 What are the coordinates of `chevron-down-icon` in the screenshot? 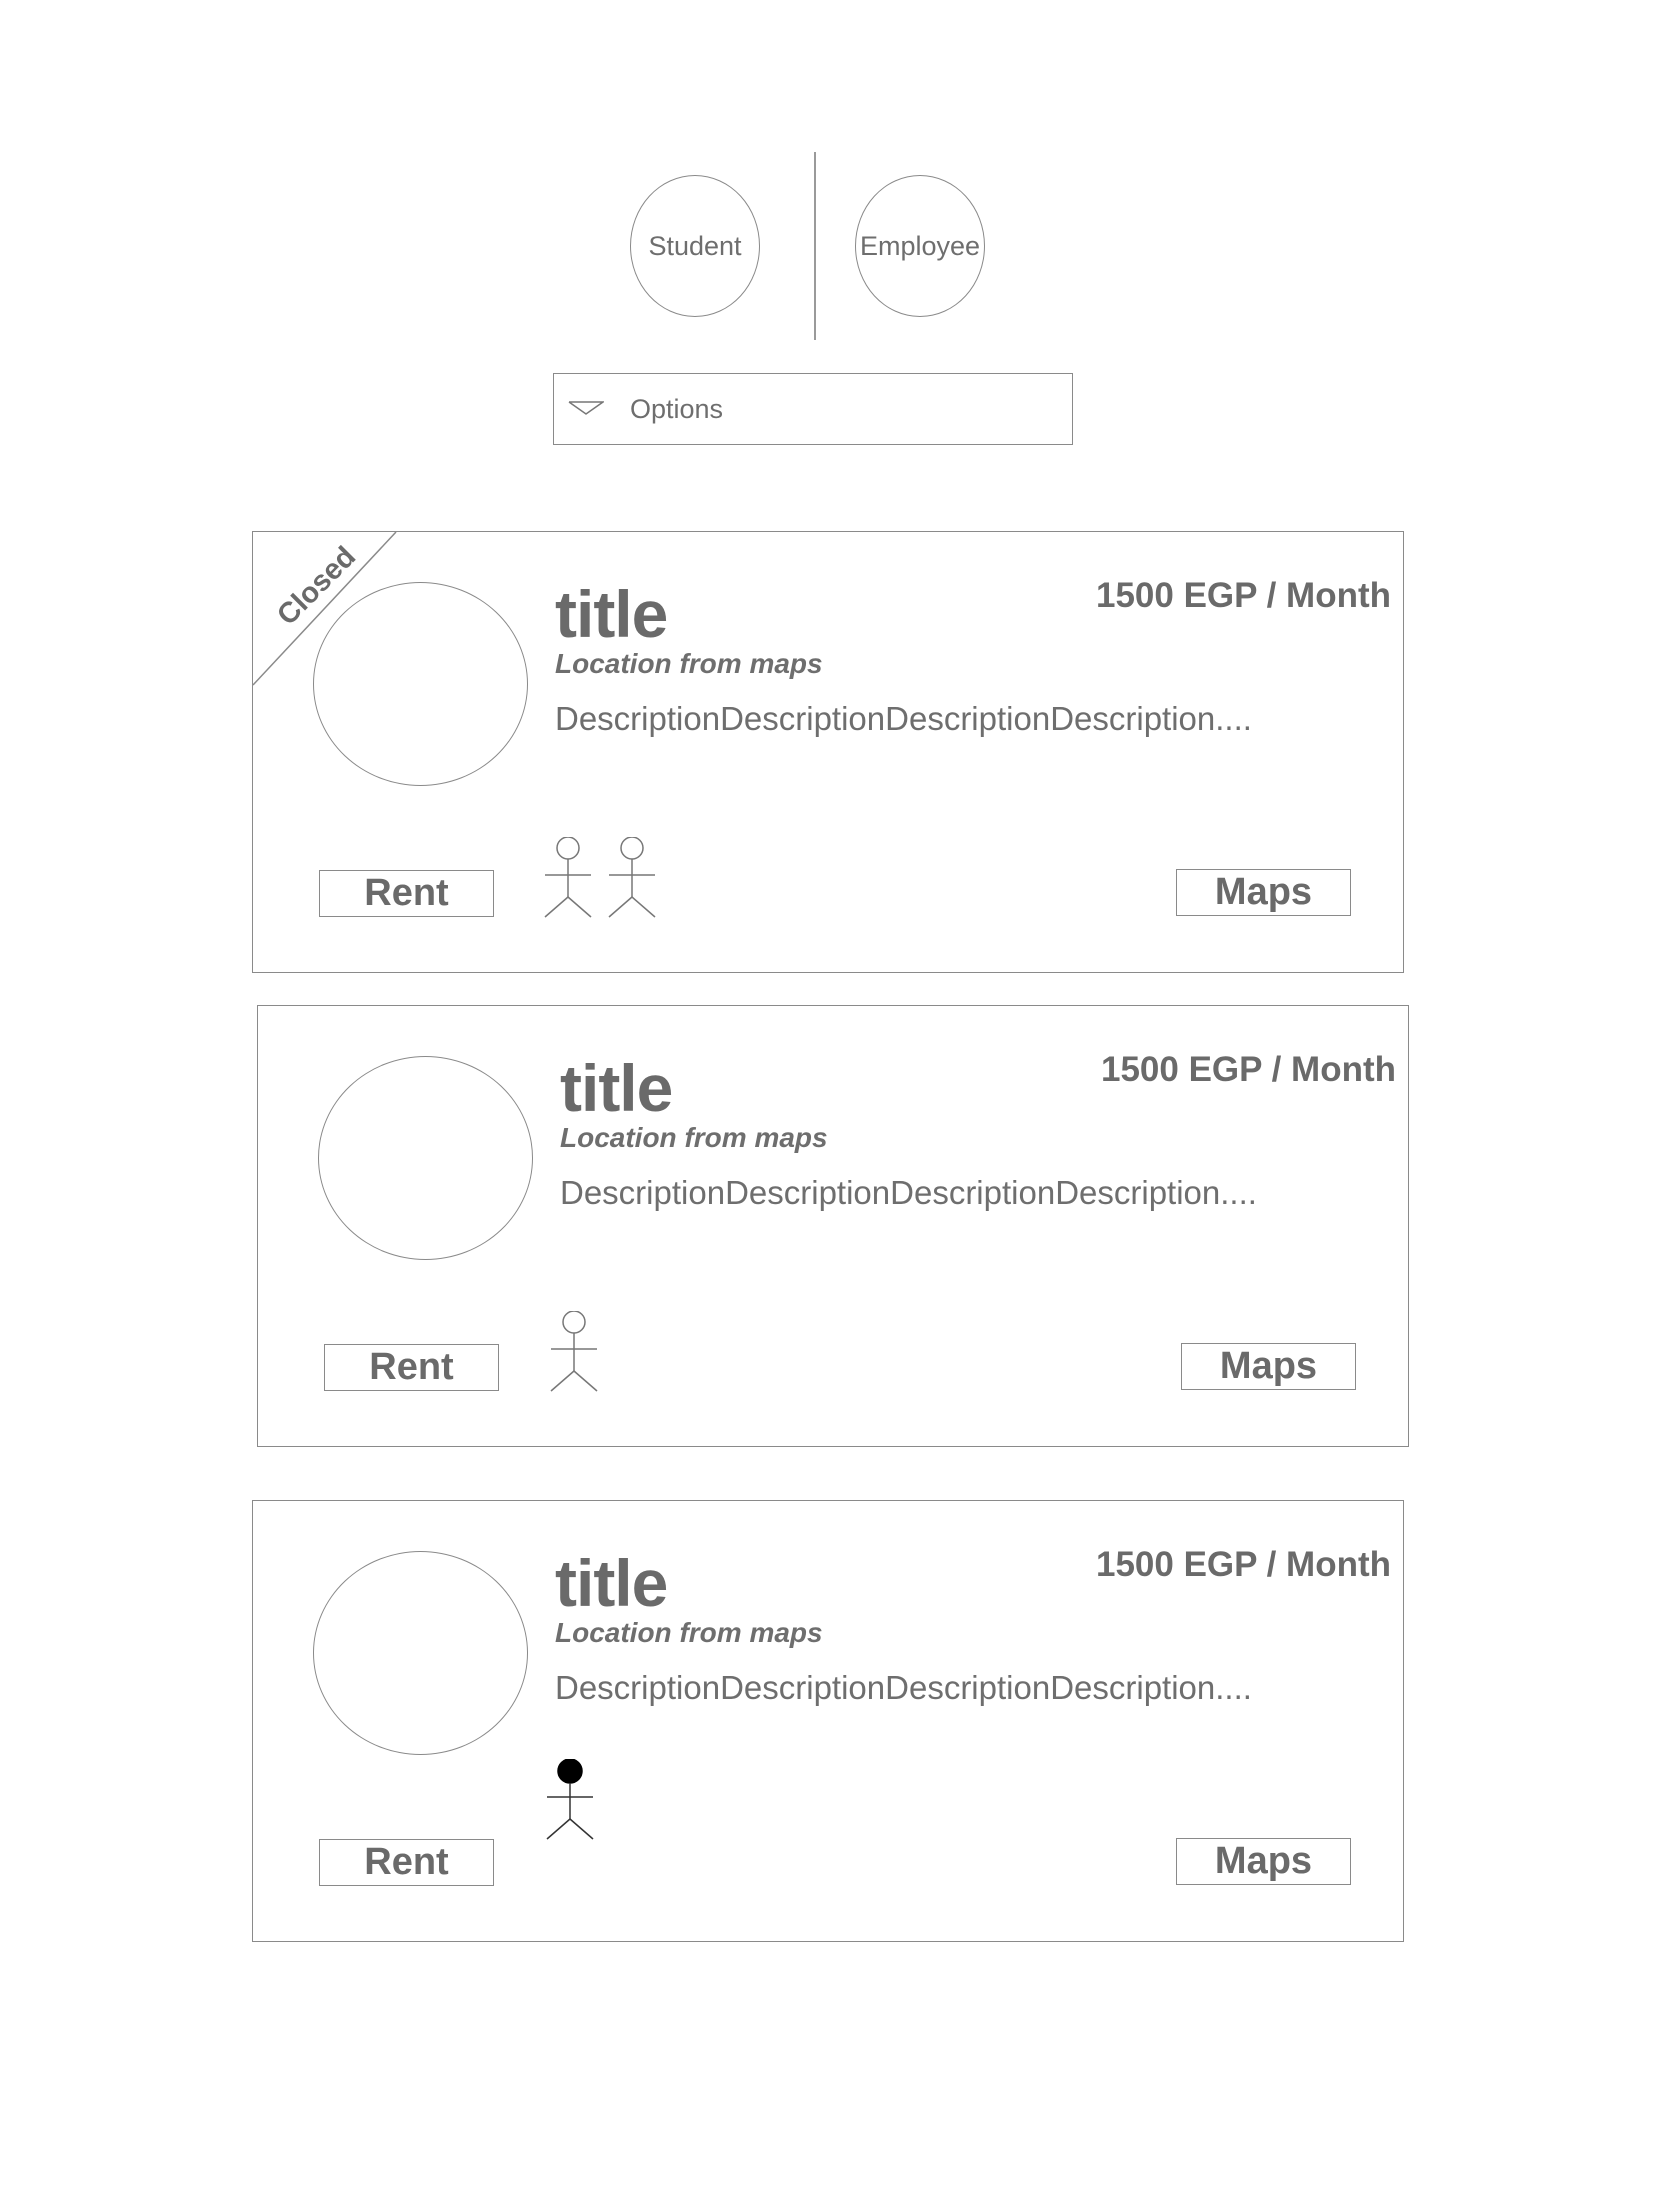 It's located at (586, 408).